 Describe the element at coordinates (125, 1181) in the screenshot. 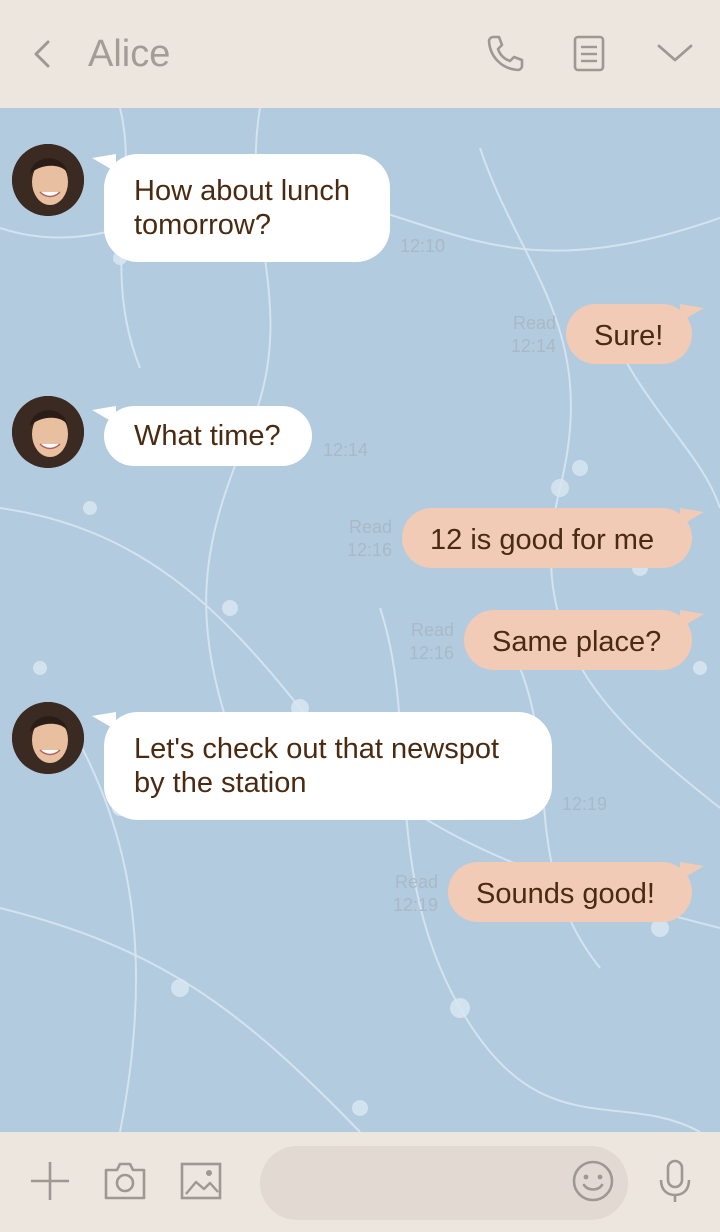

I see `camera-icon` at that location.